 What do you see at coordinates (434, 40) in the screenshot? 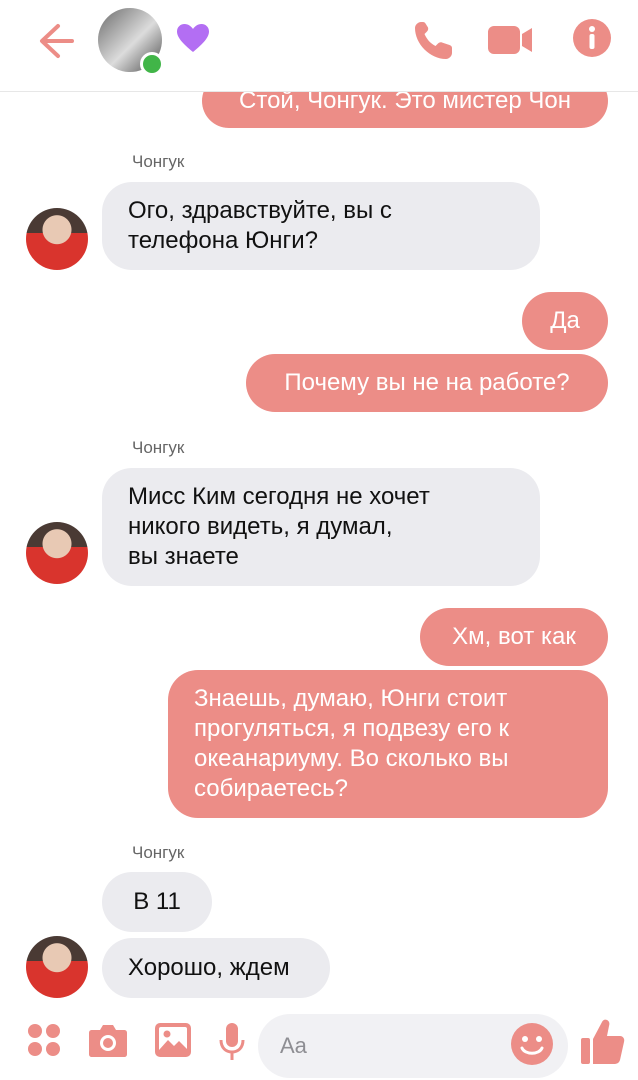
I see `phone-icon` at bounding box center [434, 40].